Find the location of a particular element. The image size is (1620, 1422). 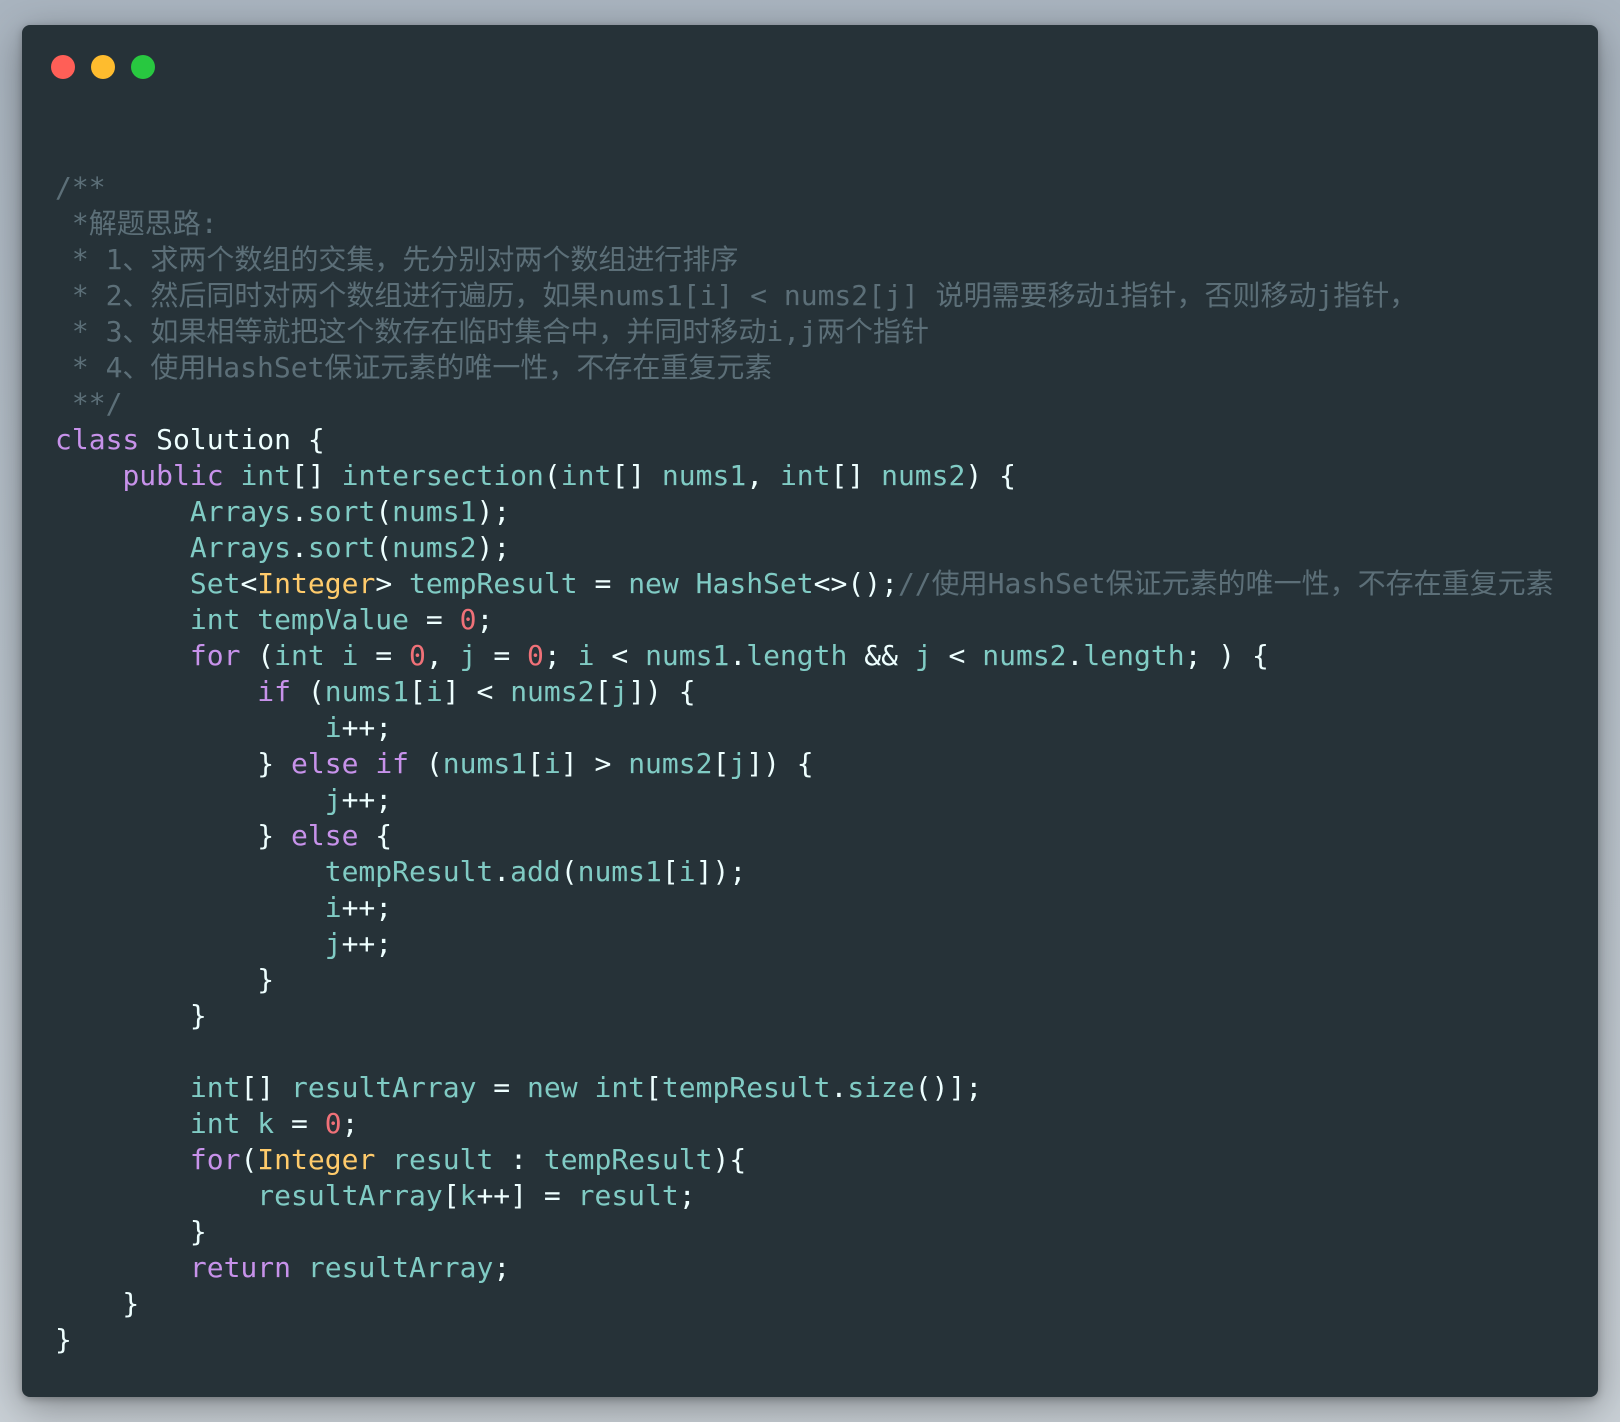

code-token-ident: sort is located at coordinates (341, 547).